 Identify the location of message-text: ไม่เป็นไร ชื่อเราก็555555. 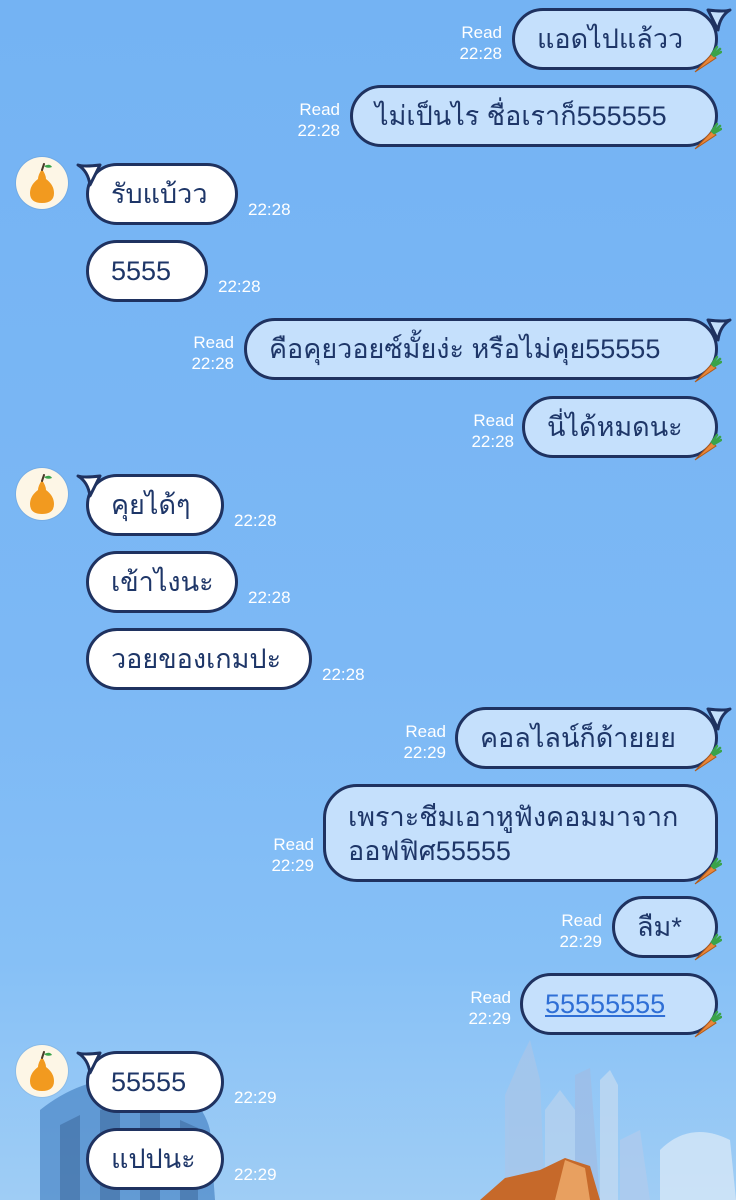
(521, 116).